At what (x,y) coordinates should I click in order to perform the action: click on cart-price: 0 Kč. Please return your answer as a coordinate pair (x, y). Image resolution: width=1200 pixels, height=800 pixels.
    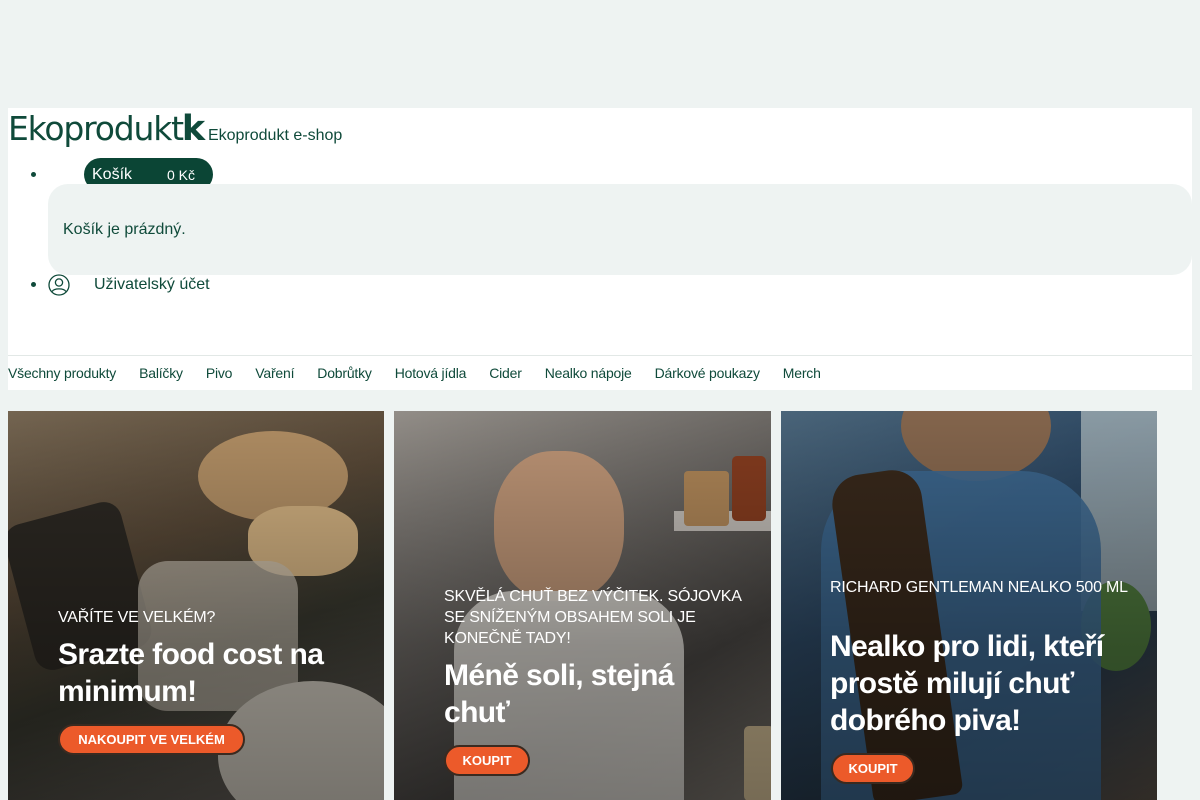
    Looking at the image, I should click on (181, 174).